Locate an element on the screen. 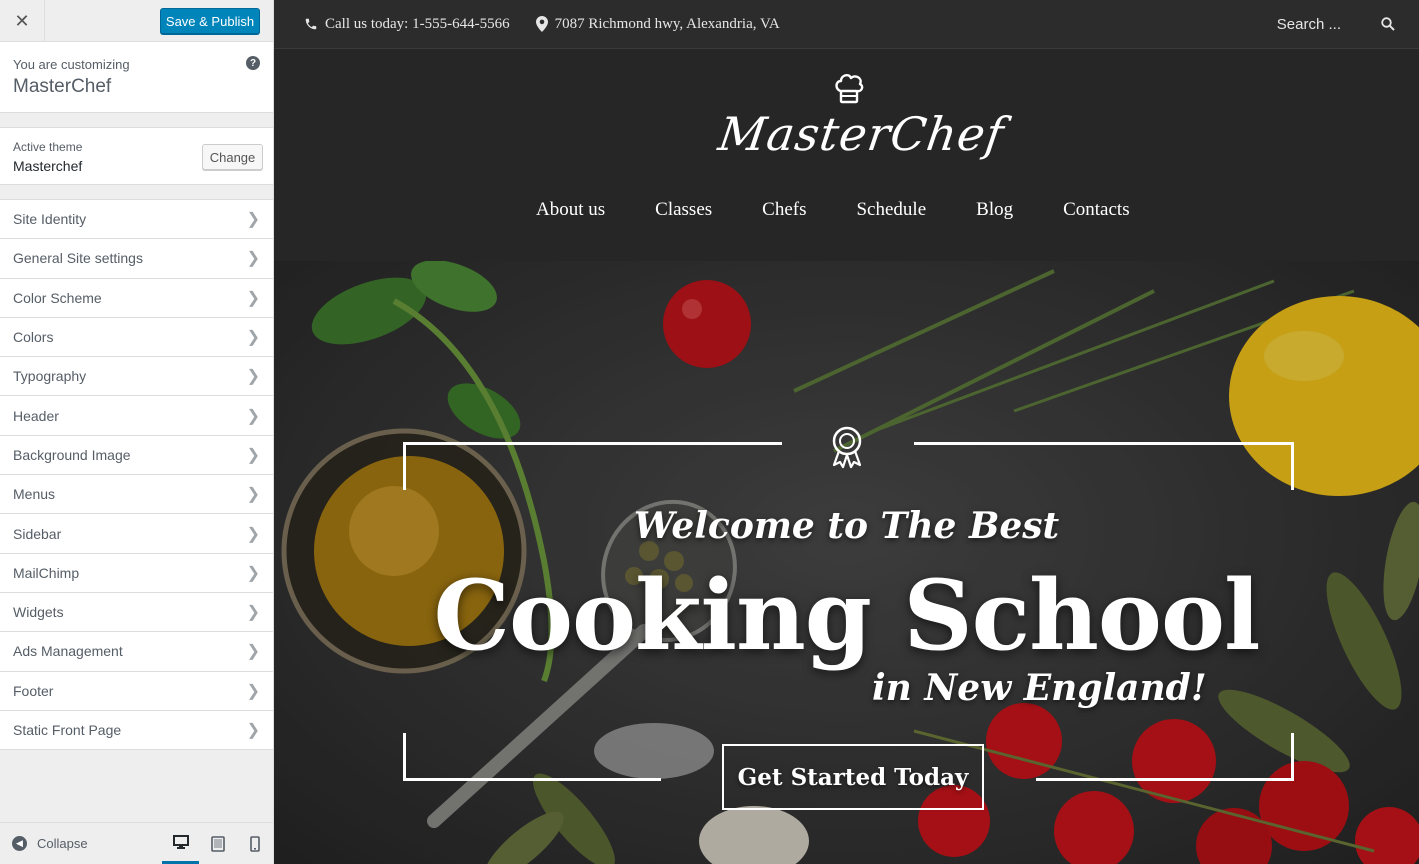 The image size is (1419, 864). phone-icon is located at coordinates (311, 24).